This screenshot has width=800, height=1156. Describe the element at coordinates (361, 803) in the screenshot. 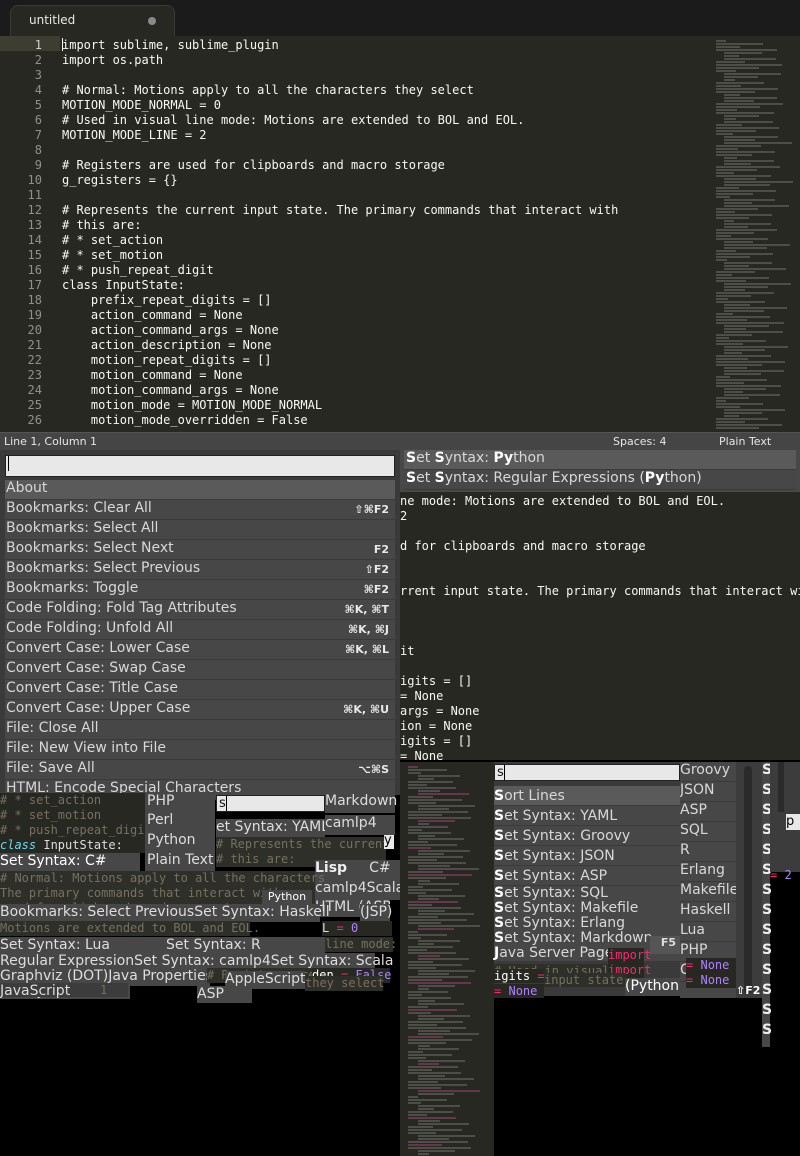

I see `markdown-item: Markdown` at that location.